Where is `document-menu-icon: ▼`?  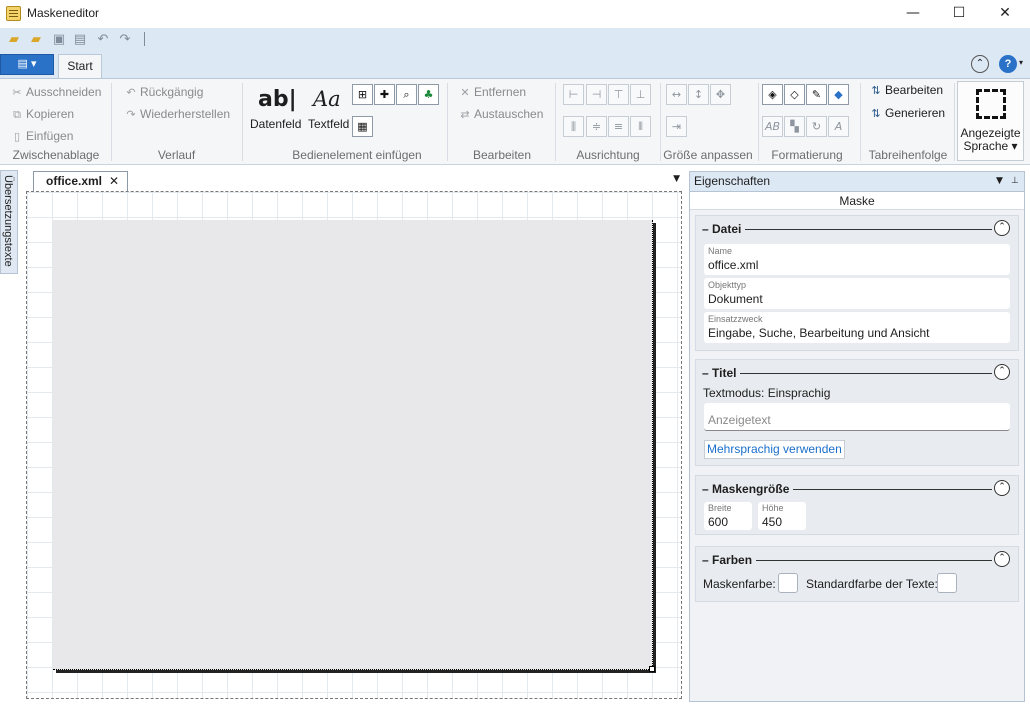
document-menu-icon: ▼ is located at coordinates (676, 179).